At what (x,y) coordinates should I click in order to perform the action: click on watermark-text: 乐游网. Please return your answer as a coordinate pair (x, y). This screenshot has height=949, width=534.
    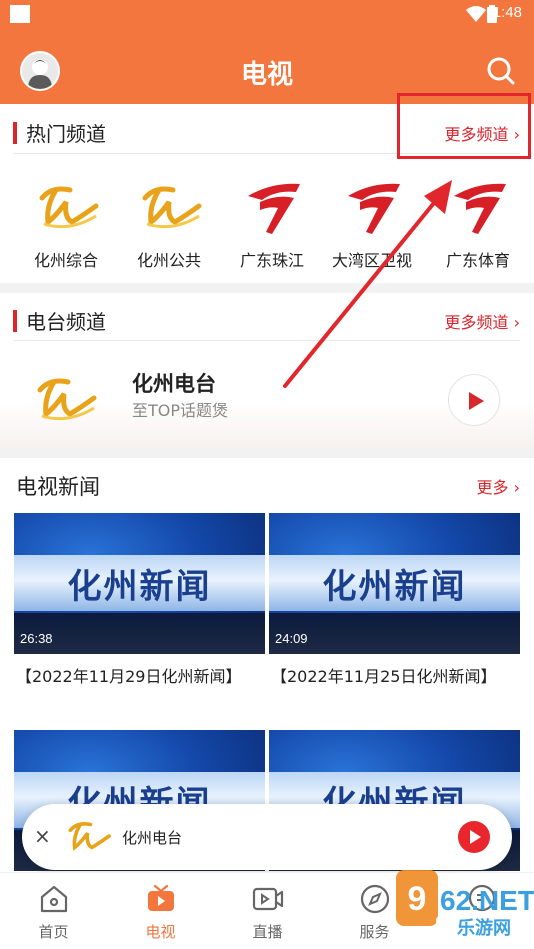
    Looking at the image, I should click on (484, 928).